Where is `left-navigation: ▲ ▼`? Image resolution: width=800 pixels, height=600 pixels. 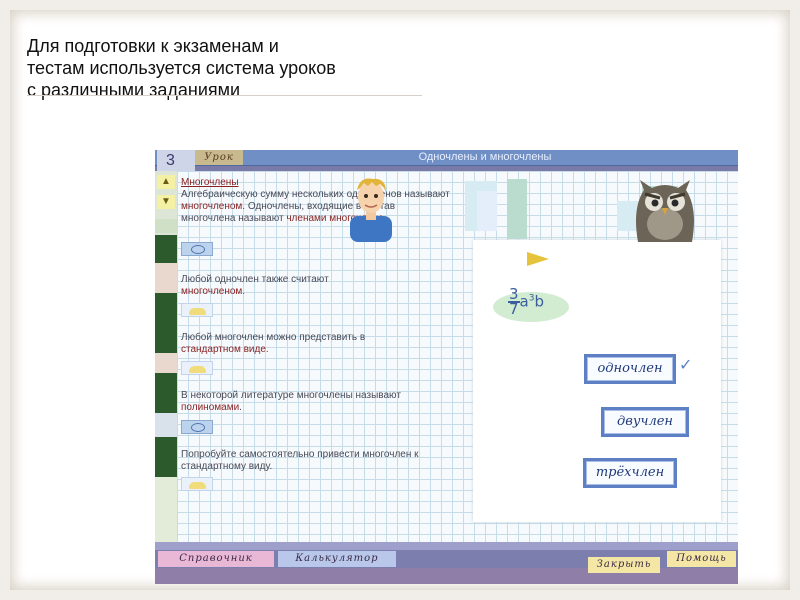 left-navigation: ▲ ▼ is located at coordinates (166, 356).